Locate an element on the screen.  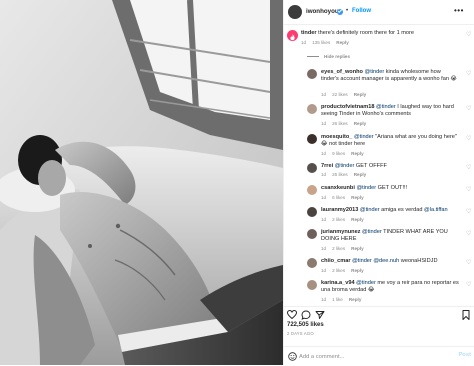
post-timestamp: 2 DAYS AGO is located at coordinates (300, 333).